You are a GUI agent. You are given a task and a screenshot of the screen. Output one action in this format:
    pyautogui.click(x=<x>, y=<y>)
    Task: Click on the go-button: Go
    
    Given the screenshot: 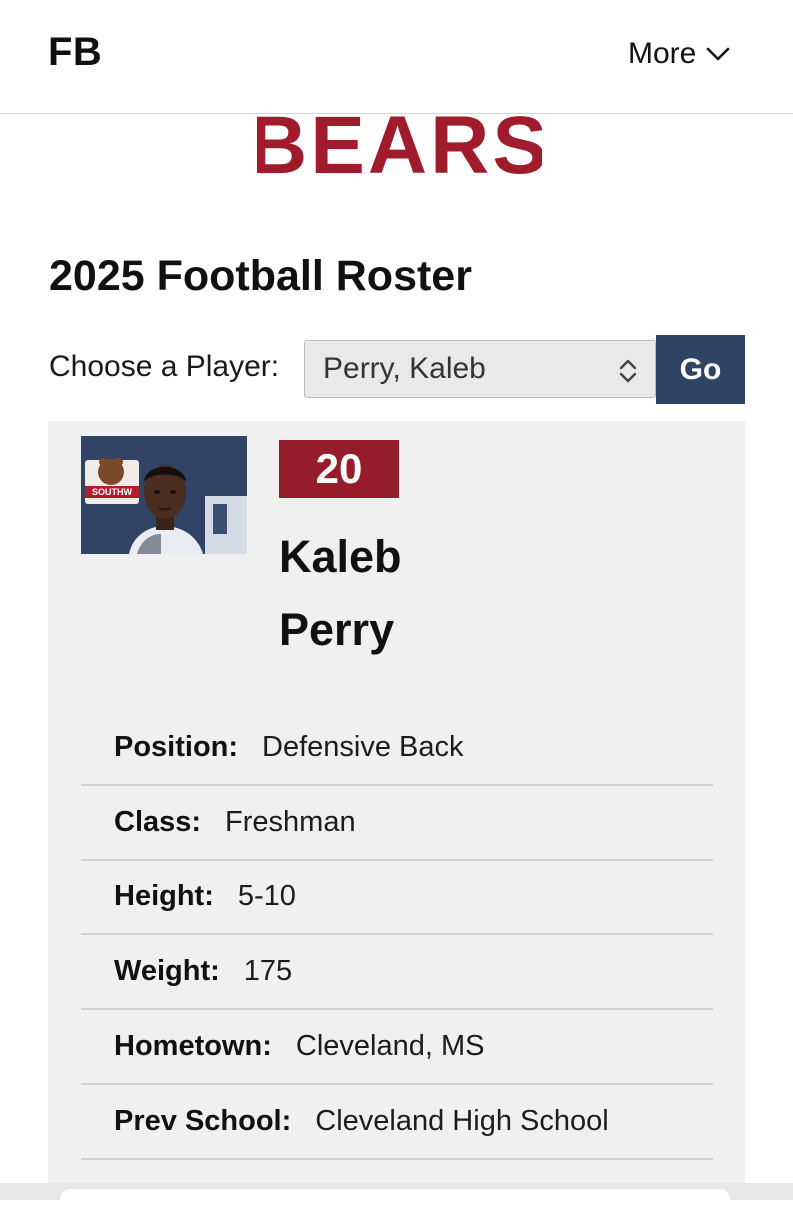 What is the action you would take?
    pyautogui.click(x=700, y=369)
    